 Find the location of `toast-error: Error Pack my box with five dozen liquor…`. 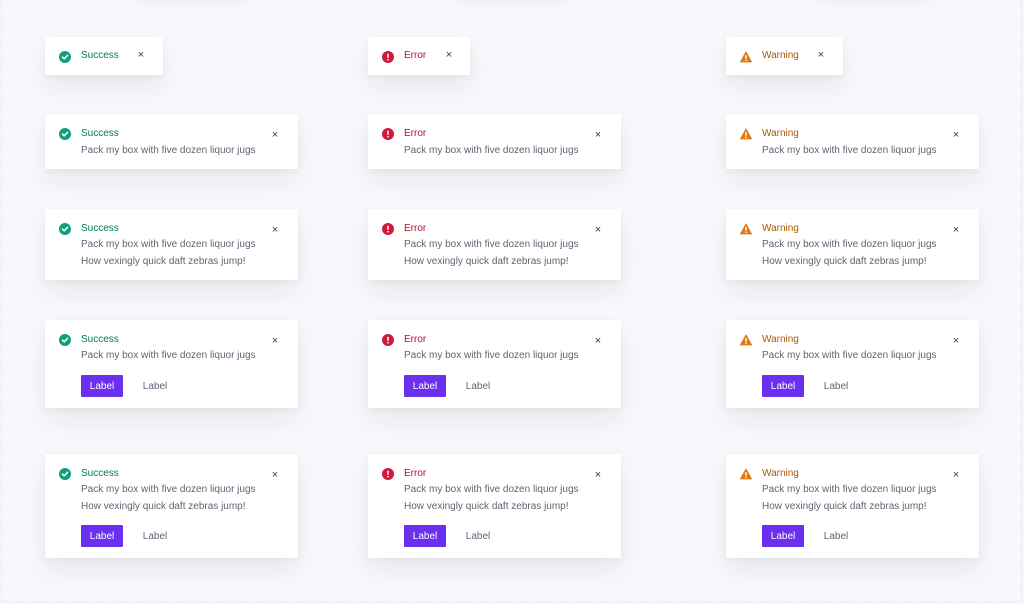

toast-error: Error Pack my box with five dozen liquor… is located at coordinates (494, 141).